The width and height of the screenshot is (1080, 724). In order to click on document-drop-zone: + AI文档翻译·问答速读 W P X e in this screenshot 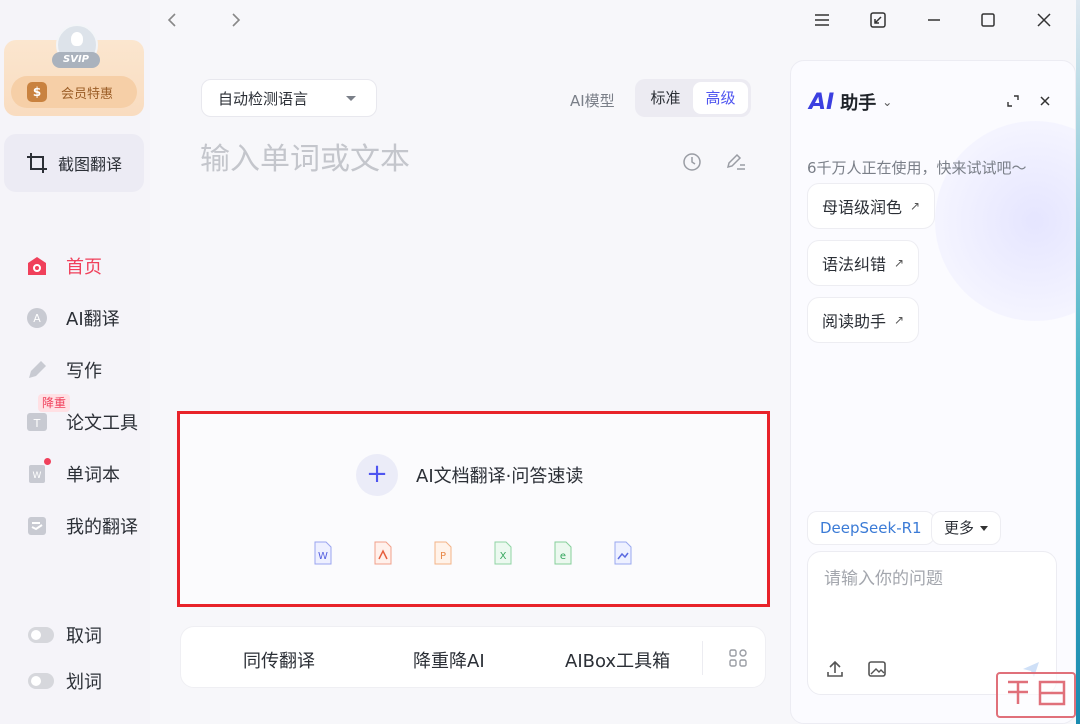, I will do `click(473, 509)`.